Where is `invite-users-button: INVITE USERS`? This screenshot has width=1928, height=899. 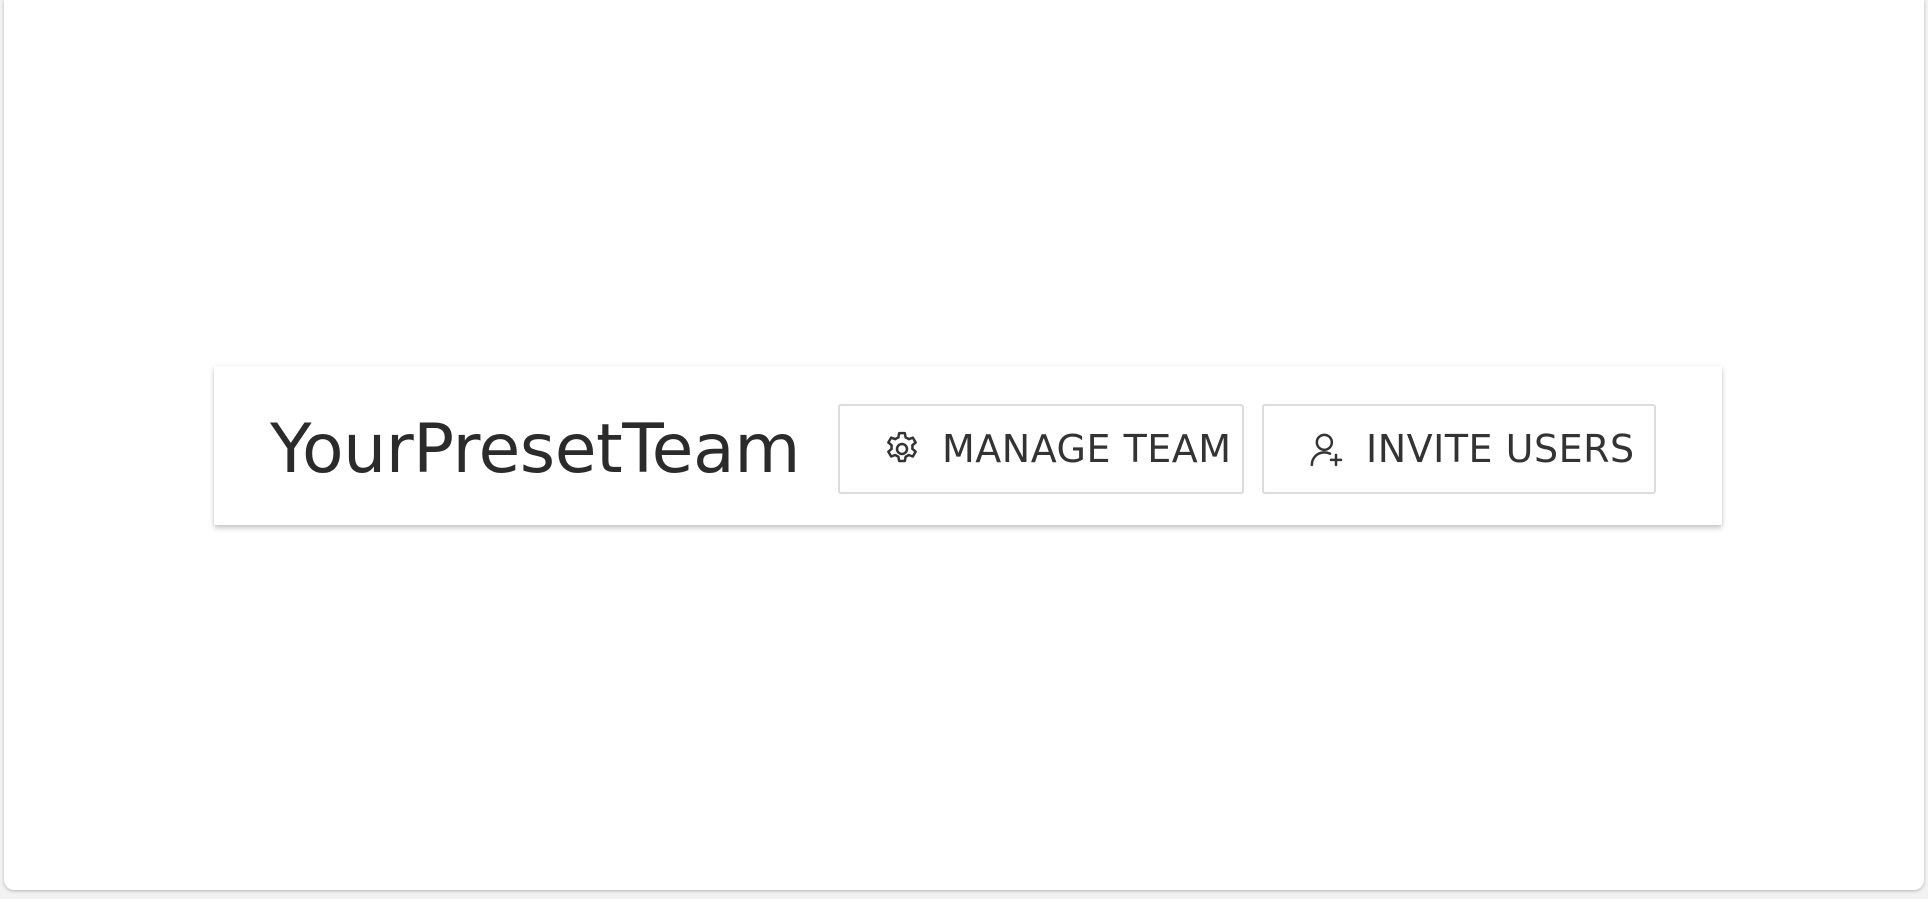
invite-users-button: INVITE USERS is located at coordinates (1459, 449).